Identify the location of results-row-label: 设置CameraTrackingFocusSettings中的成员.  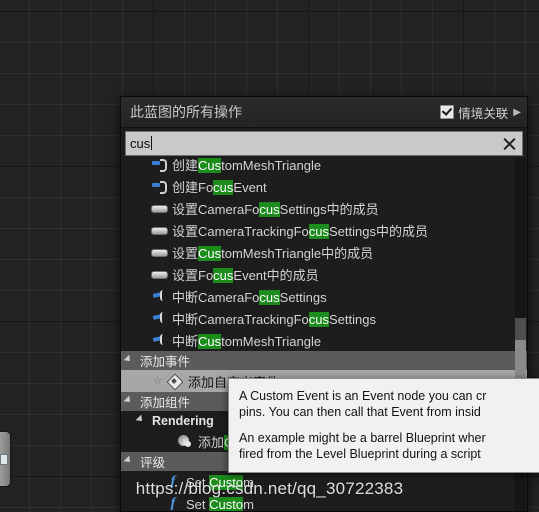
(300, 230).